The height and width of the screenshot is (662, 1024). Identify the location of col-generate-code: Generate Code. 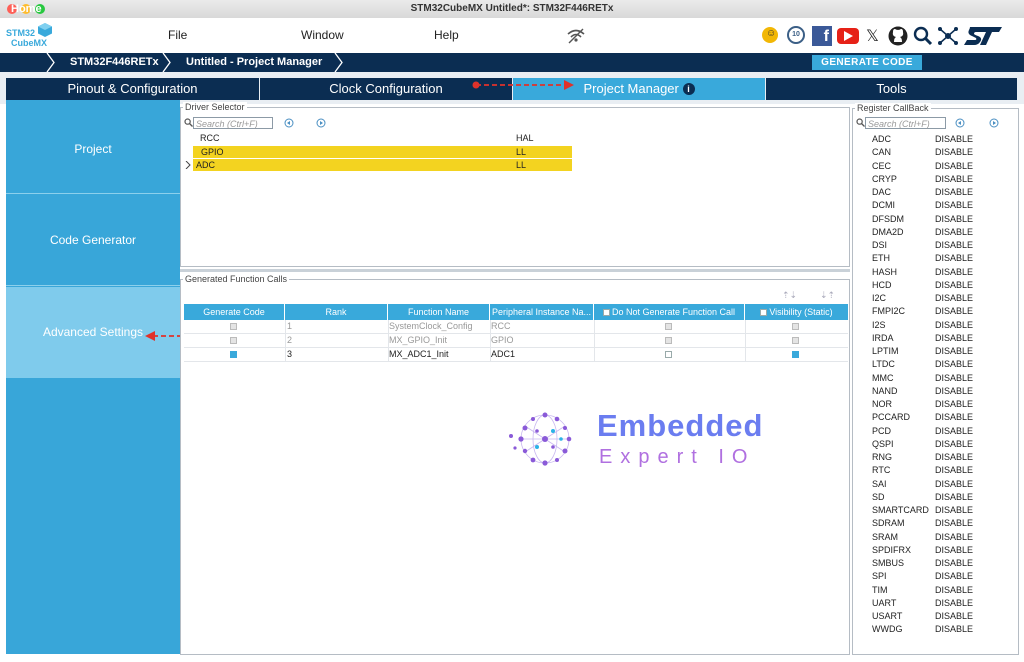
(234, 312).